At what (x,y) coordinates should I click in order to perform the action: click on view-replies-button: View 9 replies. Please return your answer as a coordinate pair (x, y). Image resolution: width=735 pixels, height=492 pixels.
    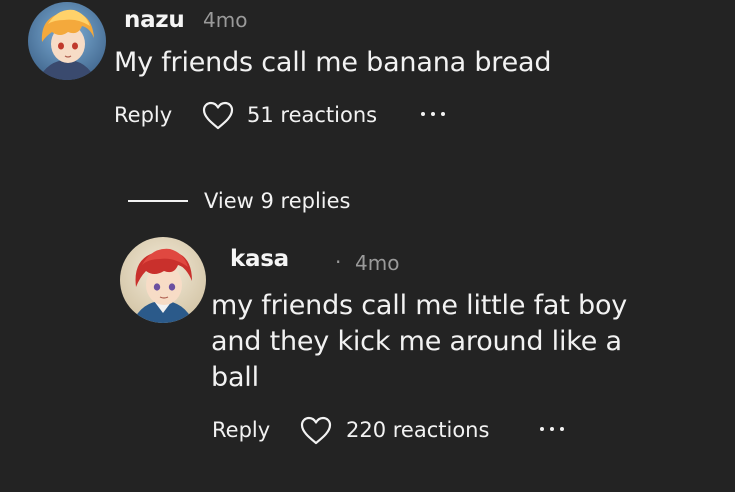
    Looking at the image, I should click on (277, 201).